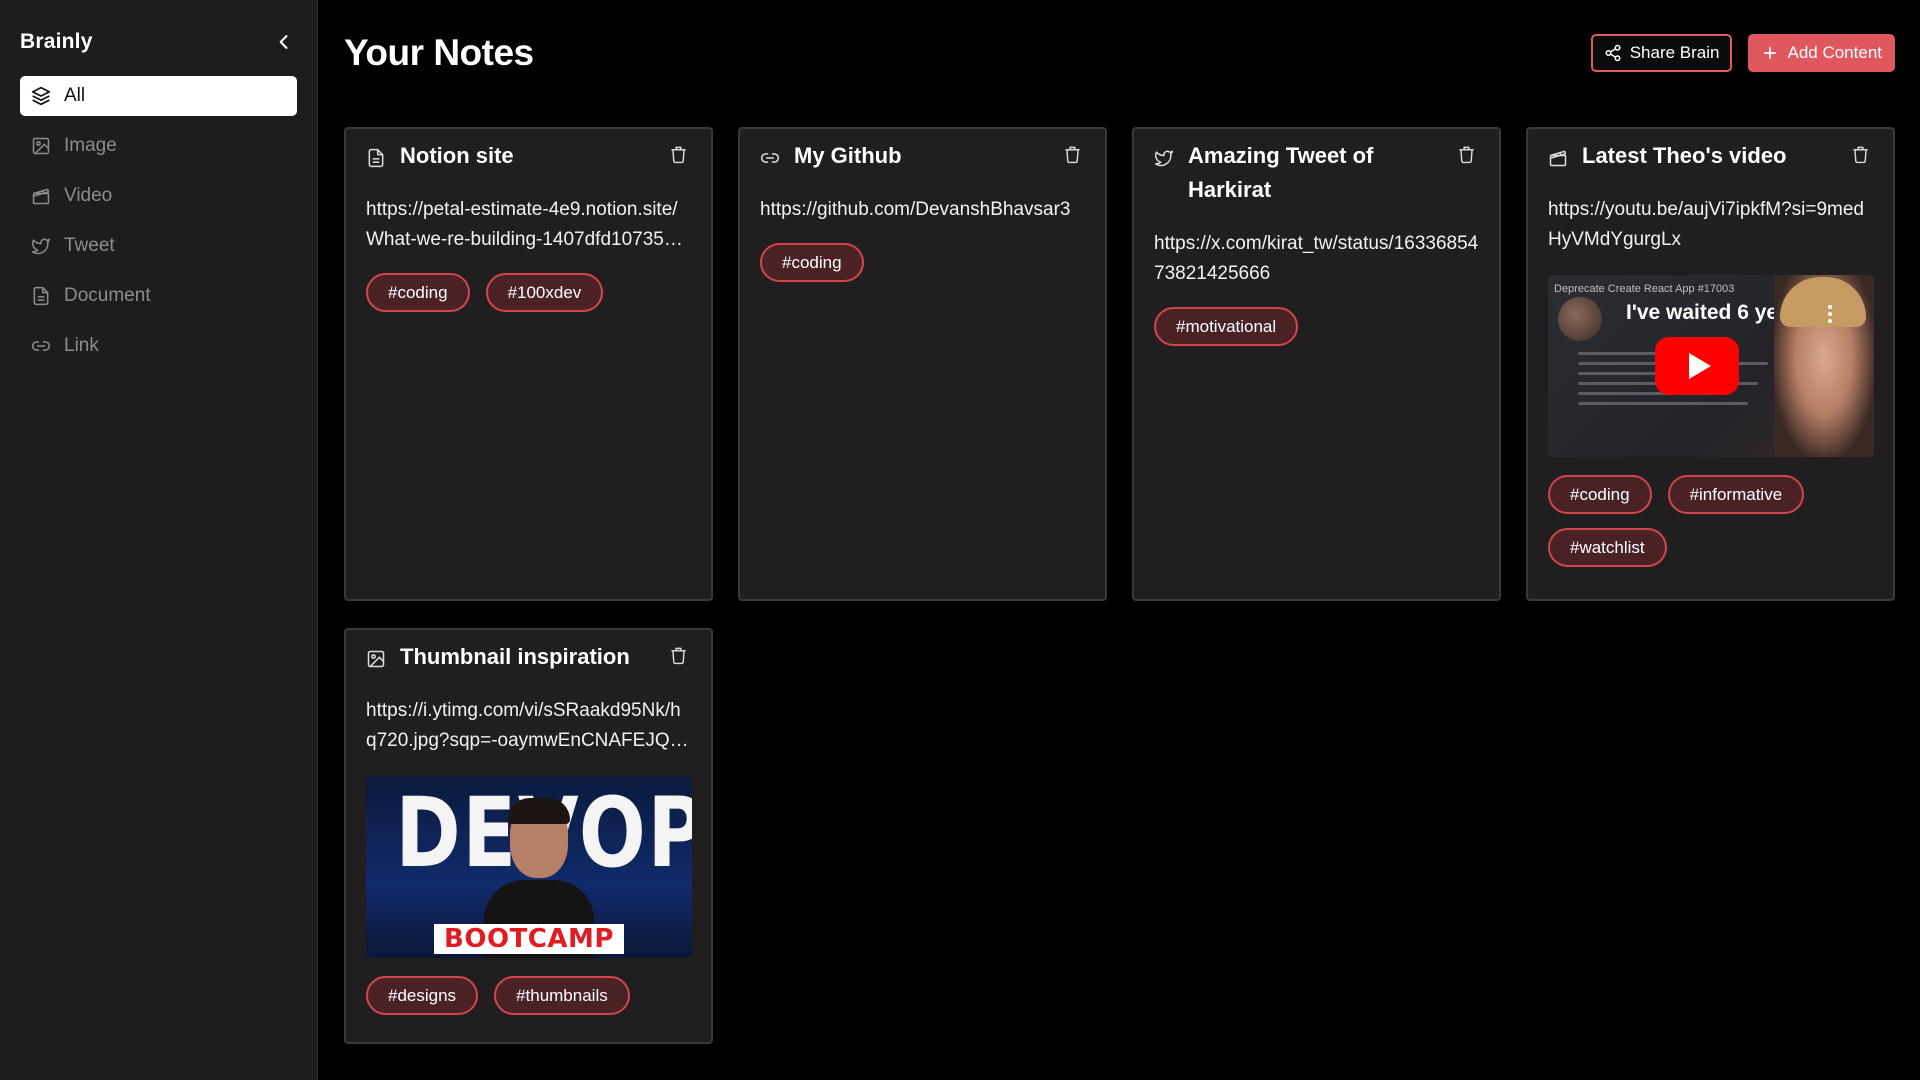 The image size is (1920, 1080). I want to click on sidebar-item-all: All, so click(158, 96).